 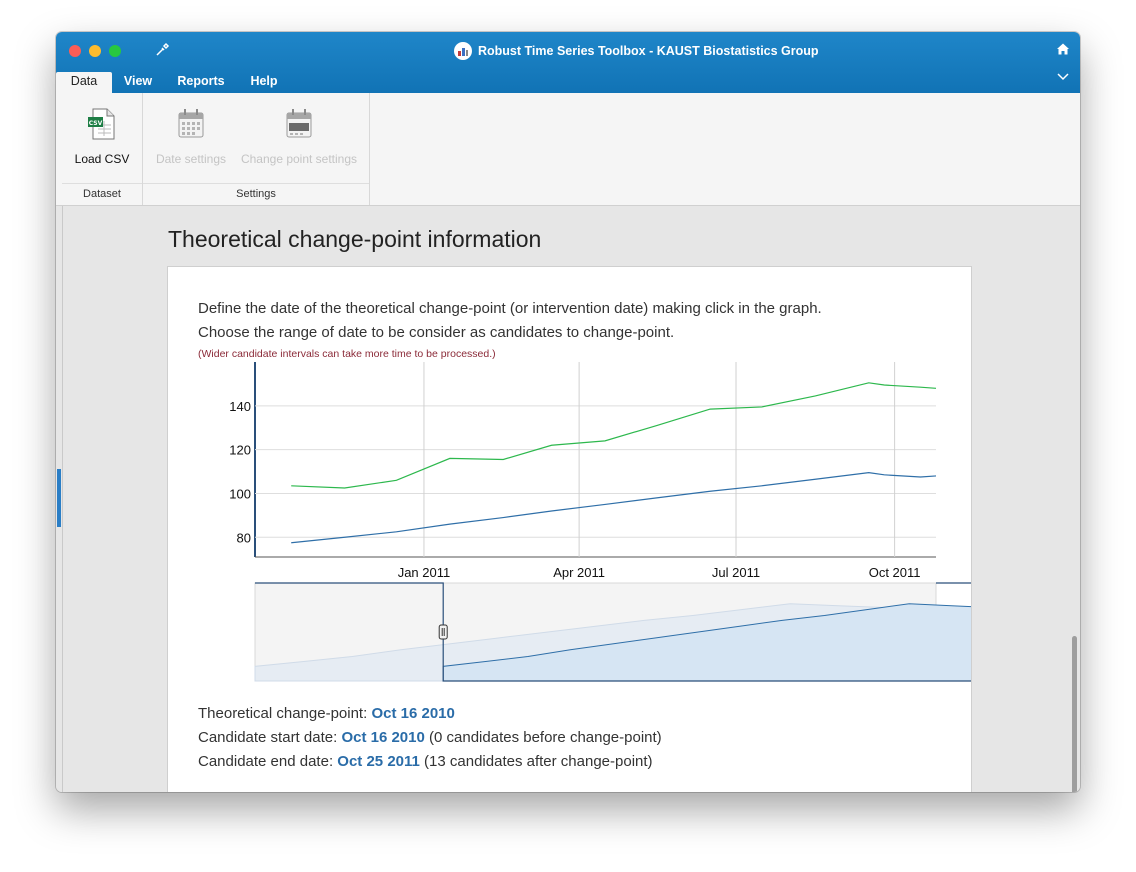 What do you see at coordinates (283, 713) in the screenshot?
I see `changepoint-label: Theoretical change-point:` at bounding box center [283, 713].